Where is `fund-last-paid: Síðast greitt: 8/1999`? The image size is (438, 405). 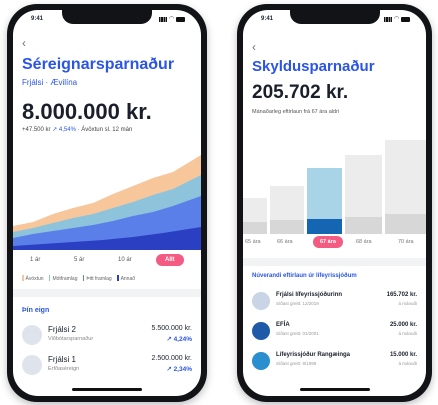 fund-last-paid: Síðast greitt: 8/1999 is located at coordinates (296, 363).